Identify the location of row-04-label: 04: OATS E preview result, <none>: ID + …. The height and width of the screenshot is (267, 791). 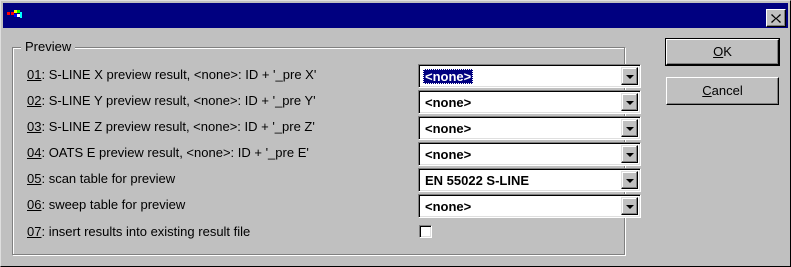
(168, 153).